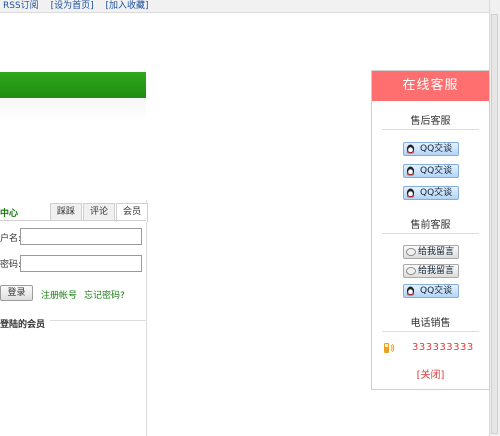 The height and width of the screenshot is (436, 500). I want to click on phone-icon, so click(389, 348).